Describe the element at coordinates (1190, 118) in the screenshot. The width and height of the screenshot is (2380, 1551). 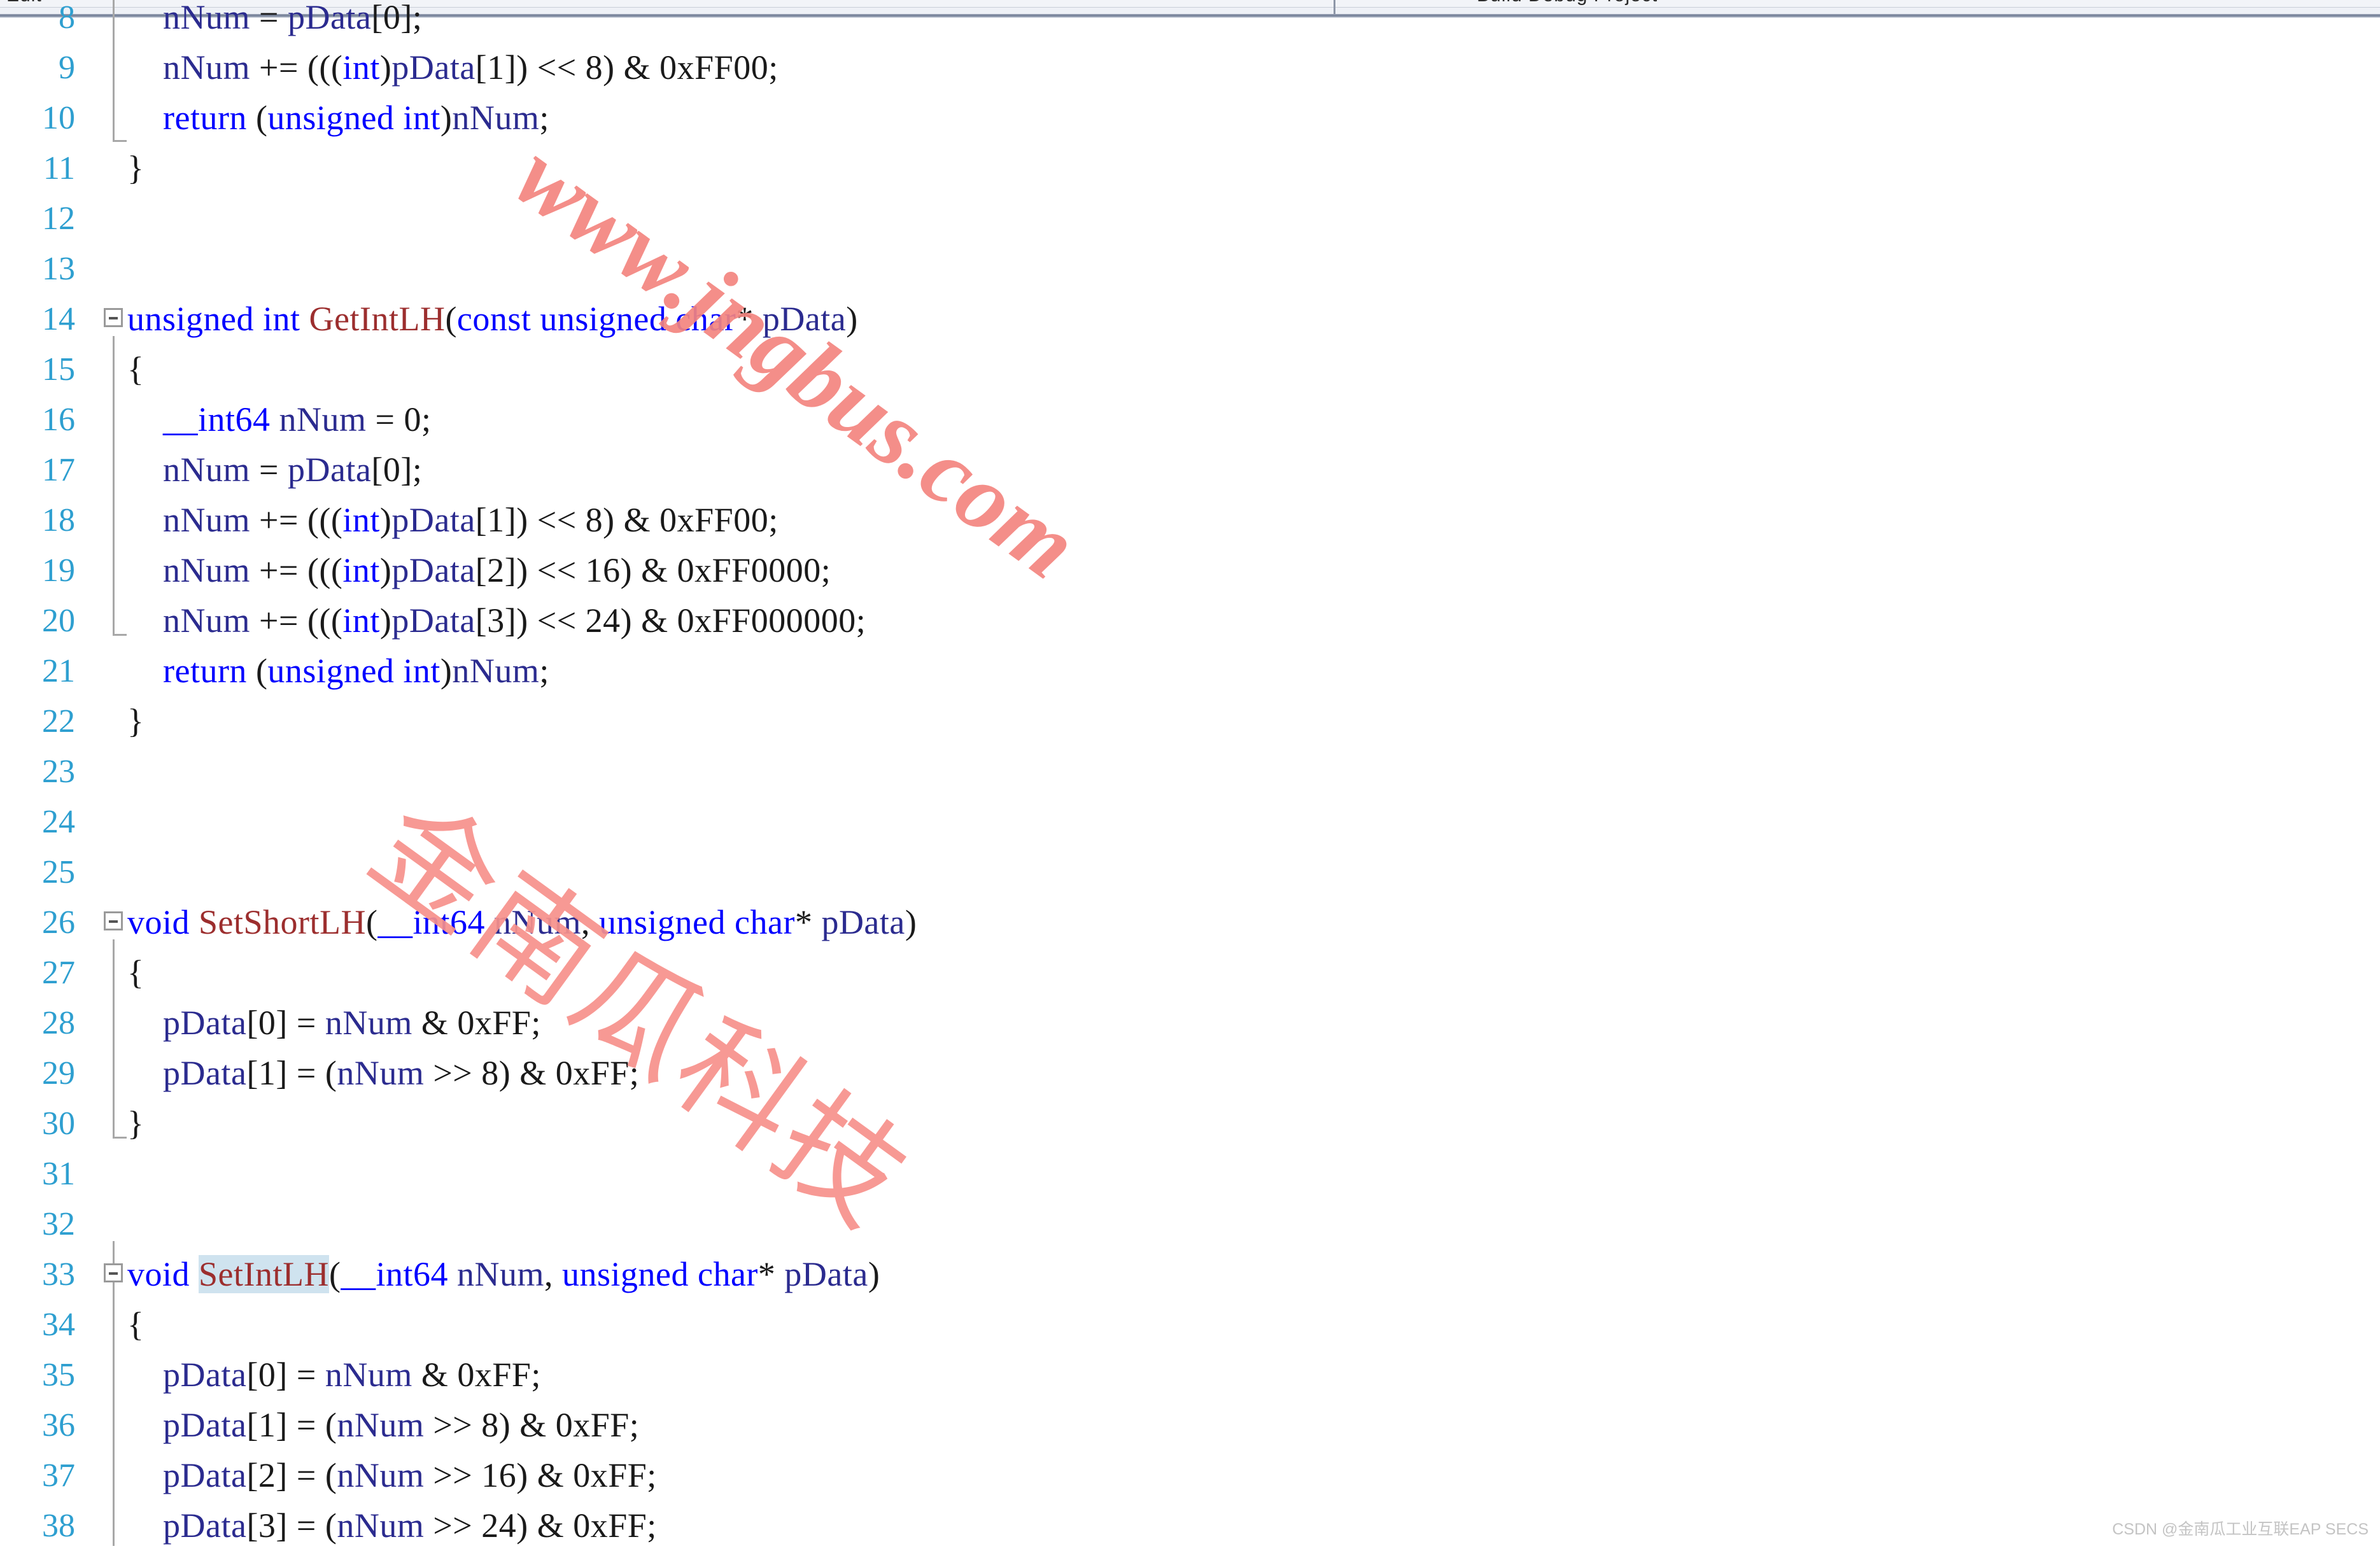
I see `code-line: 10 return (unsigned int)nNum;` at that location.